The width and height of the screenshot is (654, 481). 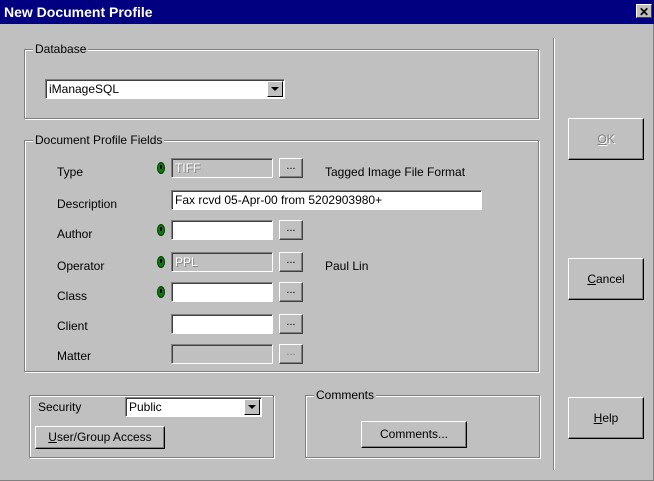 I want to click on type-label: Type, so click(x=70, y=172).